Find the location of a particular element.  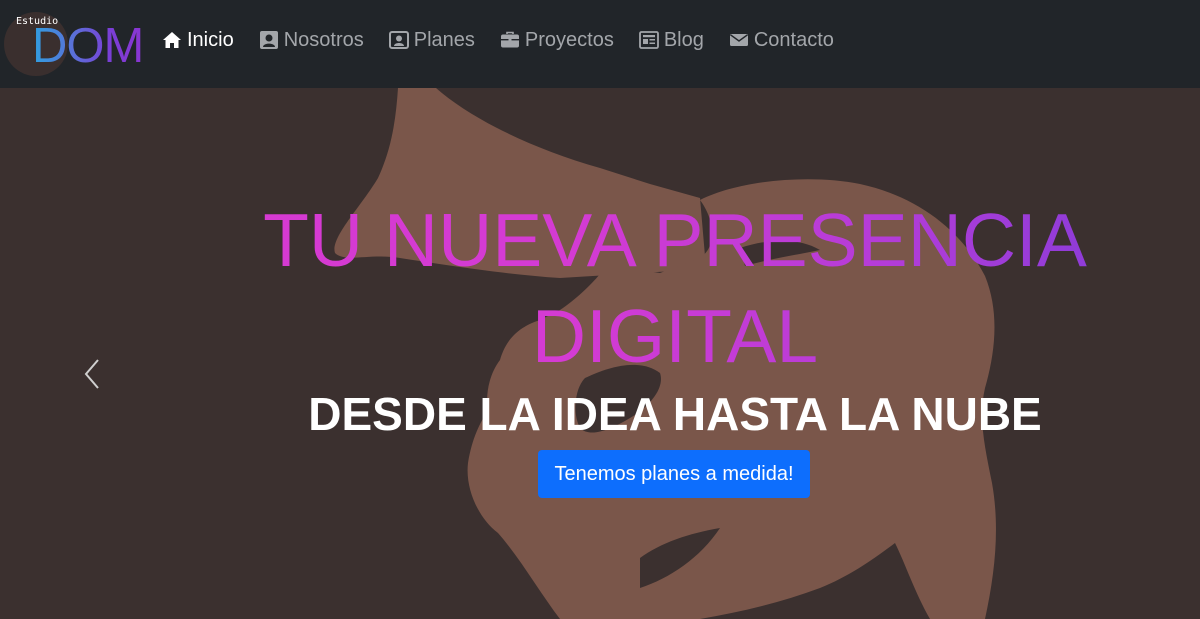

nav-item-proyectos: Proyectos is located at coordinates (557, 40).